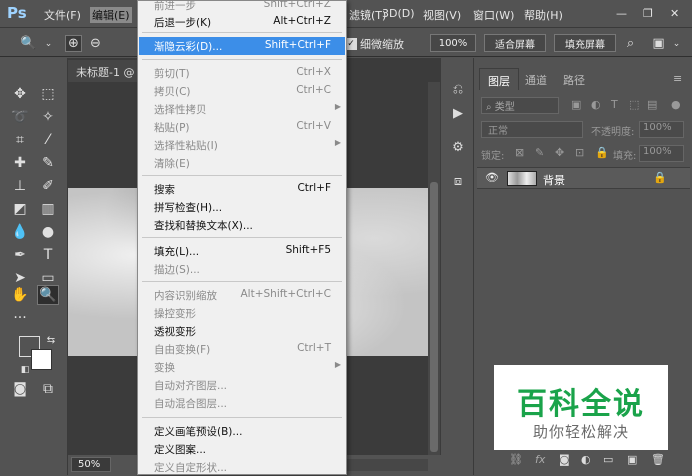 Image resolution: width=692 pixels, height=476 pixels. What do you see at coordinates (515, 43) in the screenshot?
I see `fit-screen-button: 适合屏幕` at bounding box center [515, 43].